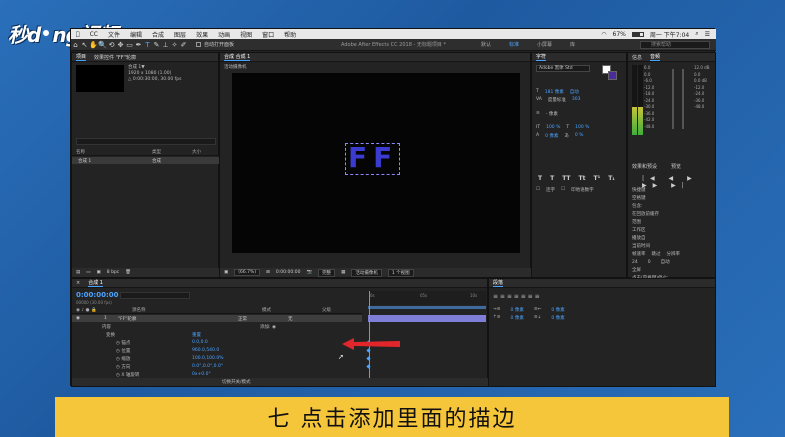  I want to click on stroke-color-swatch, so click(612, 75).